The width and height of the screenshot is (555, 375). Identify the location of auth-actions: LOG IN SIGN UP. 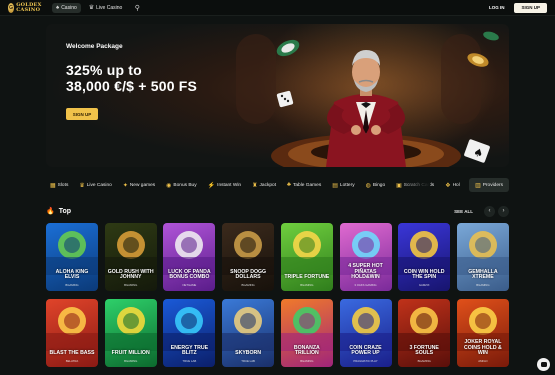
(515, 7).